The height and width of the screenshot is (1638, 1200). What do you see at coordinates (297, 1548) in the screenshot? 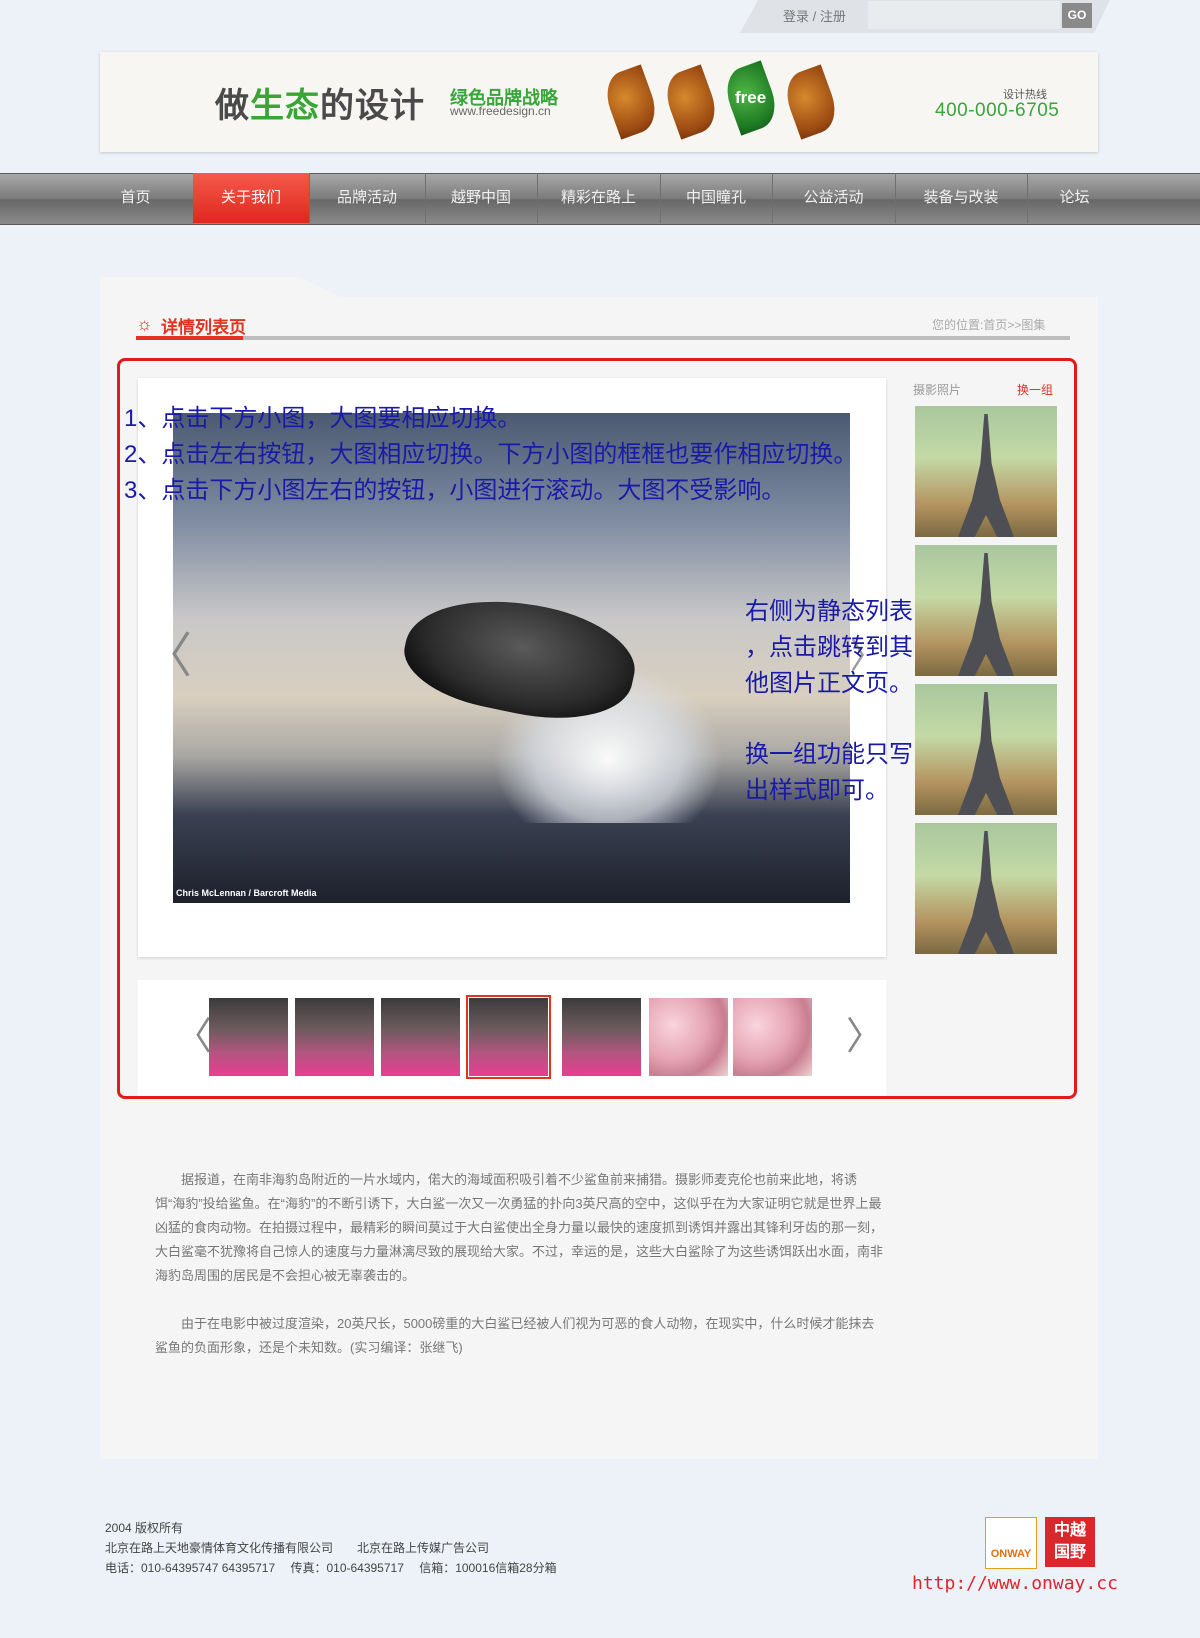
I see `footer-companies: 北京在路上天地豪情体育文化传播有限公司 北京在路上传媒广告公司` at bounding box center [297, 1548].